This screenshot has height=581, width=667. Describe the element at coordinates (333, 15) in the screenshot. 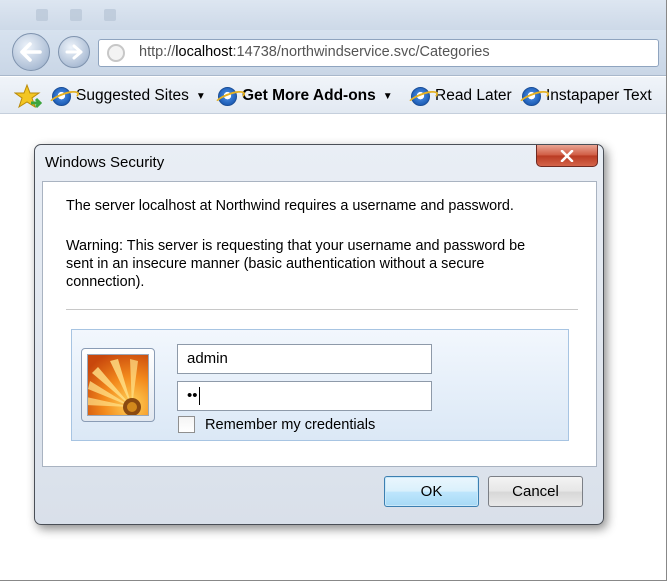

I see `browser-title-bar` at that location.